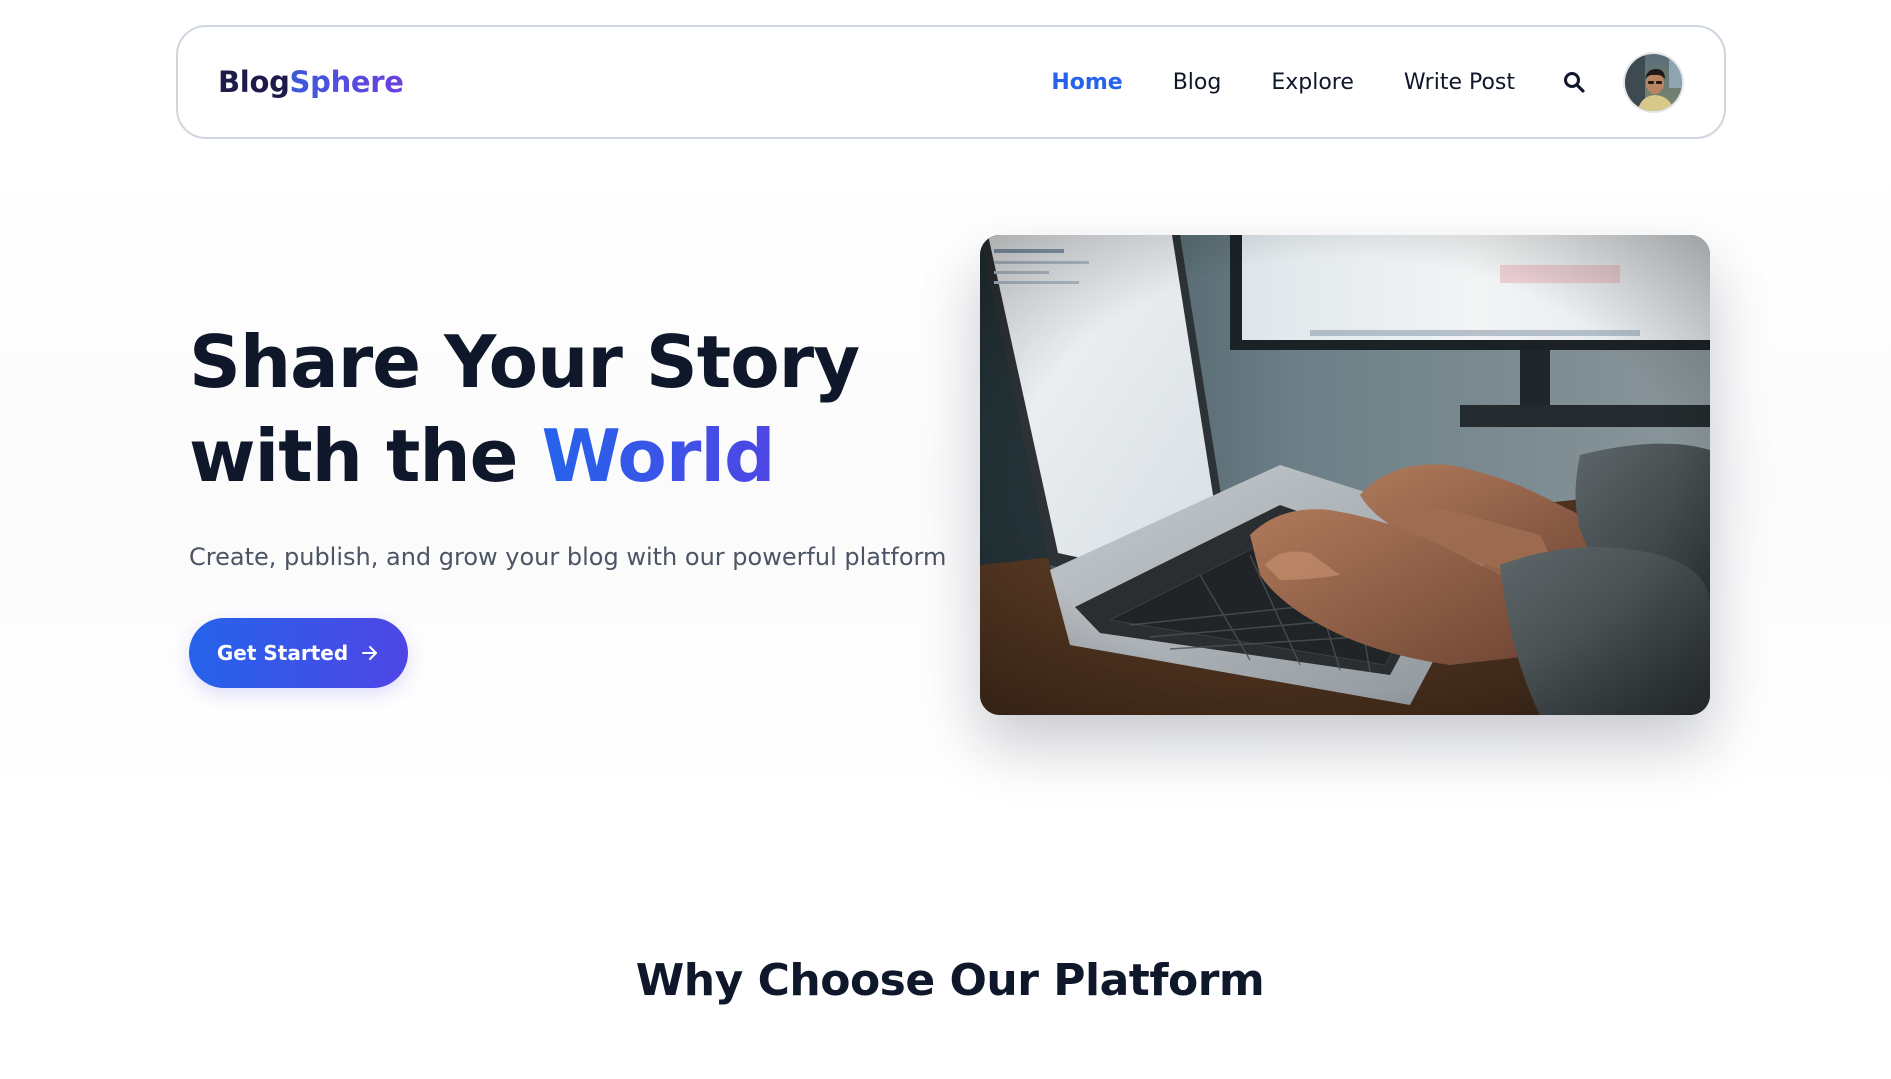  Describe the element at coordinates (365, 456) in the screenshot. I see `hero-title-line2-prefix: with the` at that location.